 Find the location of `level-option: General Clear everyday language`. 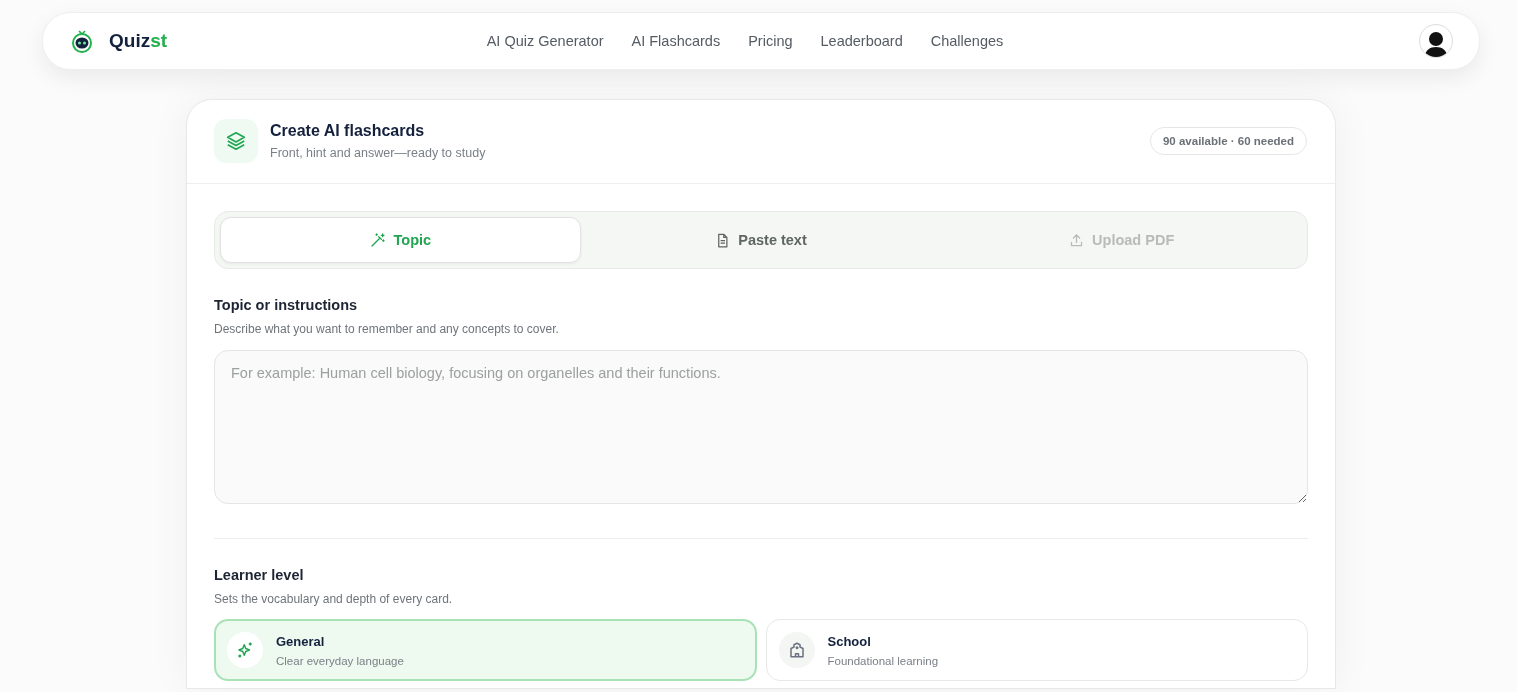

level-option: General Clear everyday language is located at coordinates (485, 650).